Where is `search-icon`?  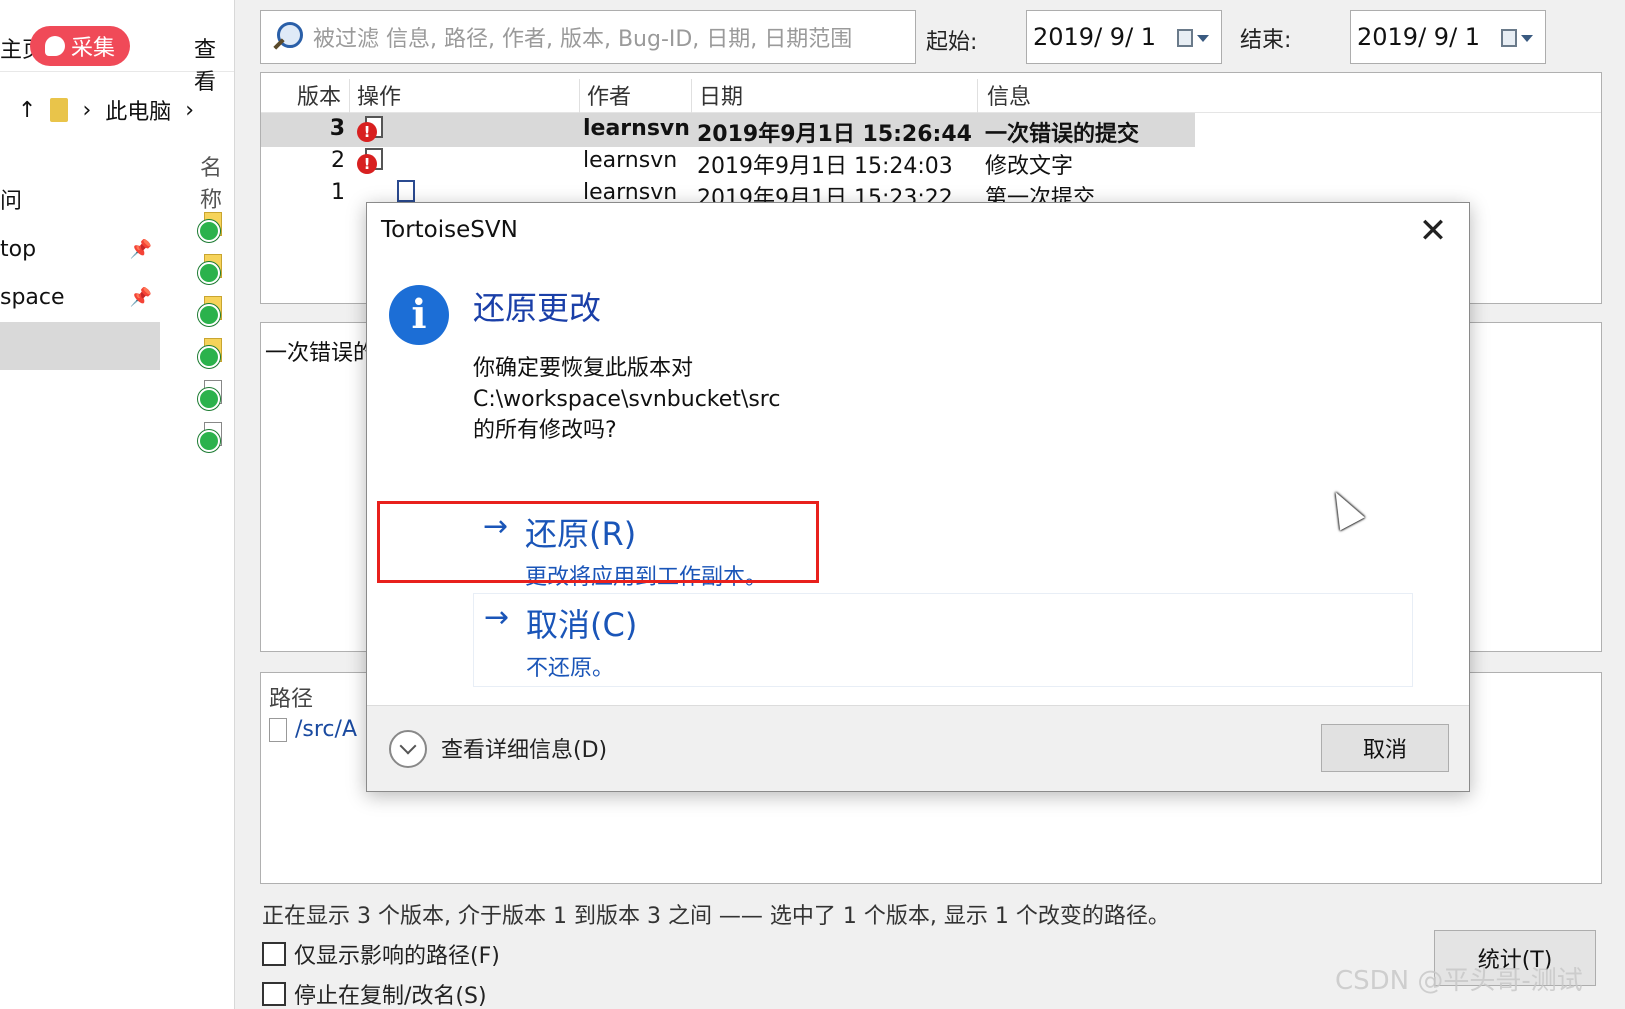 search-icon is located at coordinates (286, 37).